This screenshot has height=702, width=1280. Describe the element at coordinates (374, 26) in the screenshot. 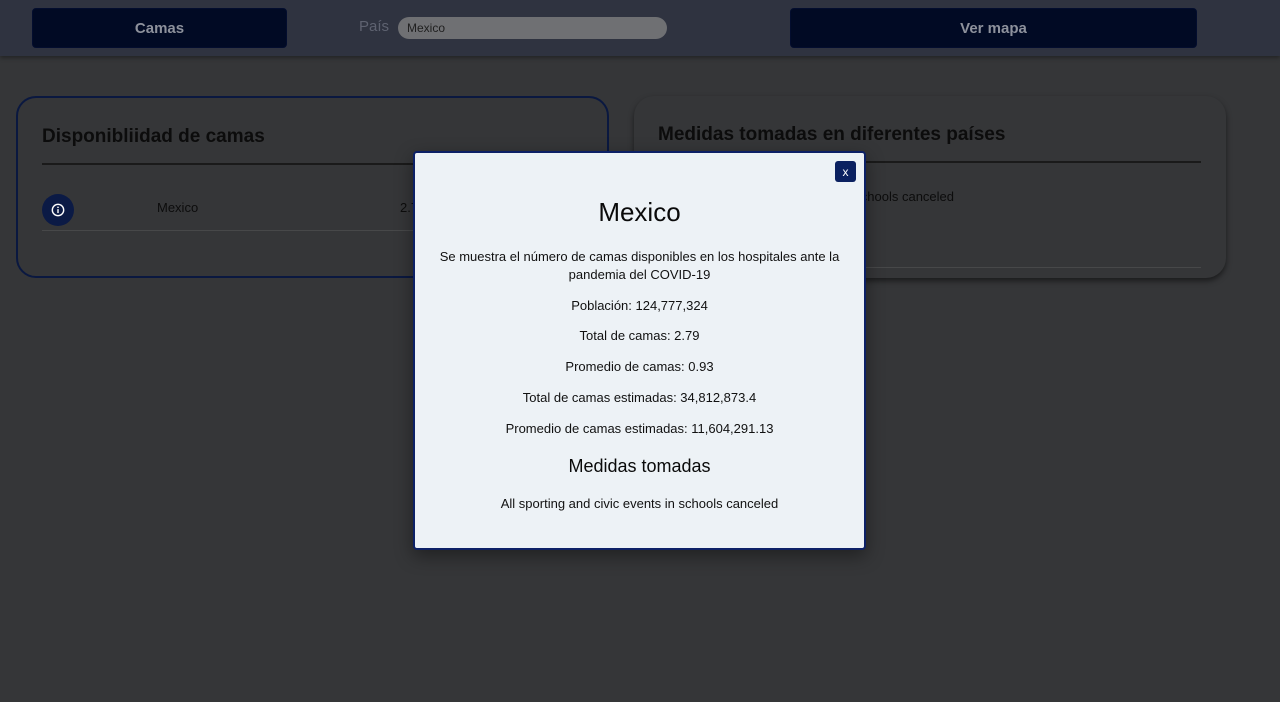

I see `country-label: País` at that location.